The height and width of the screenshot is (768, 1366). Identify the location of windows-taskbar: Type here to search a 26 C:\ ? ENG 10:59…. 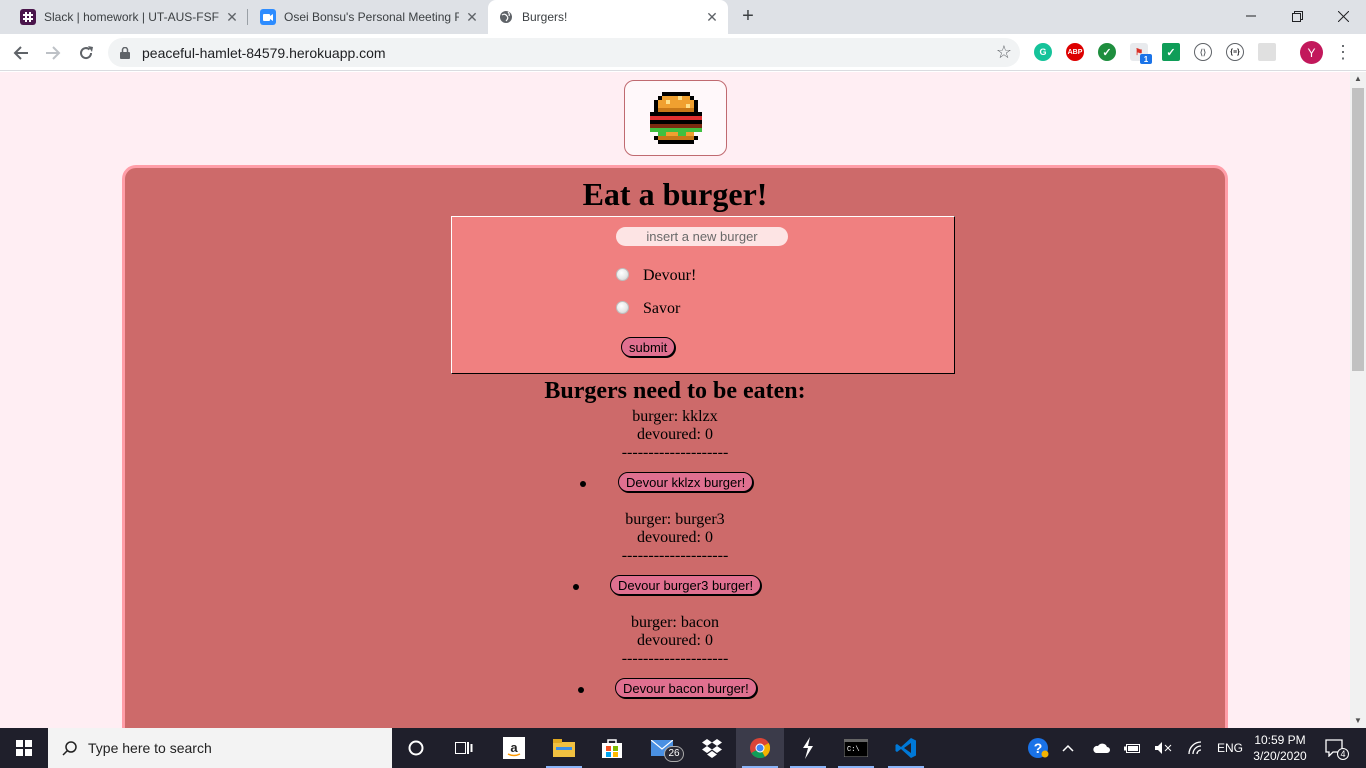
(683, 748).